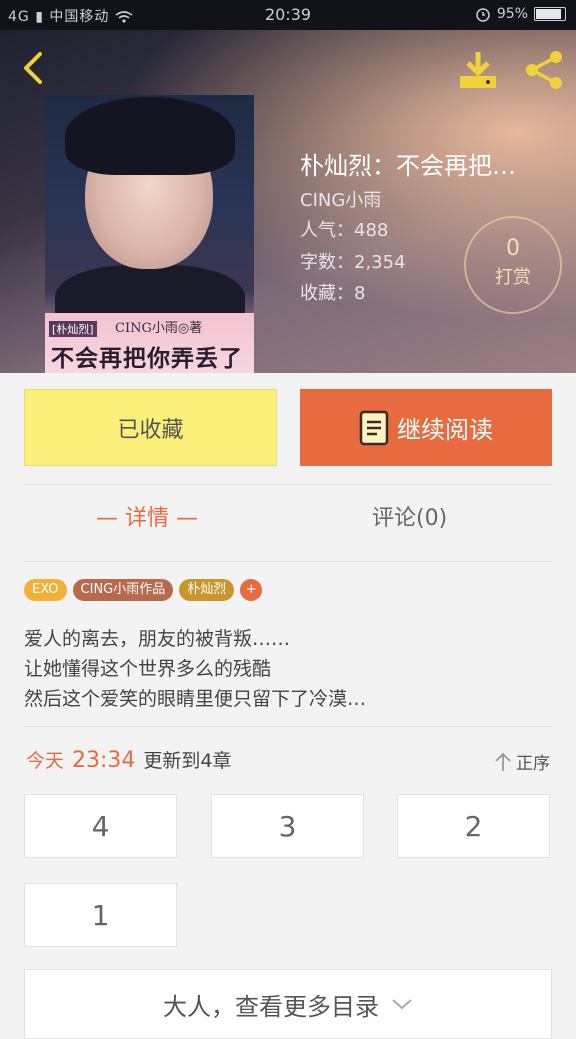  Describe the element at coordinates (73, 329) in the screenshot. I see `cover-tag: [朴灿烈]` at that location.